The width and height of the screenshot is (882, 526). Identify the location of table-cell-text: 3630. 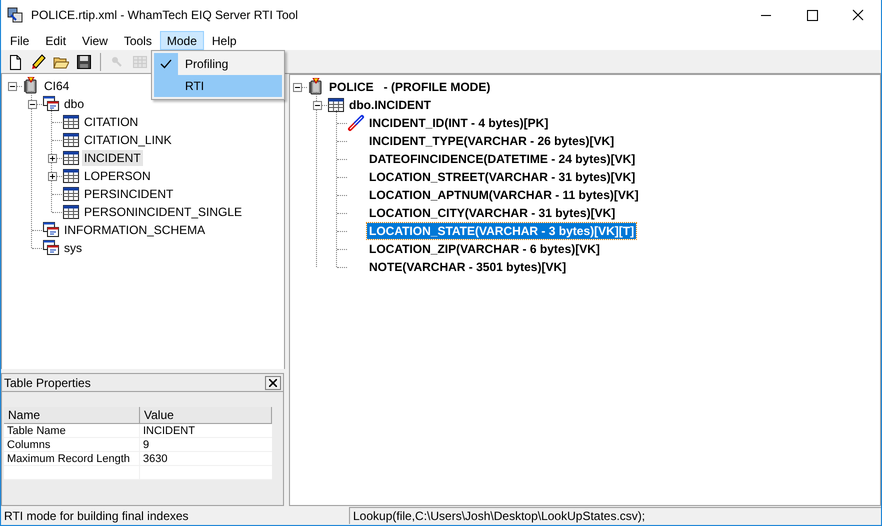
(155, 458).